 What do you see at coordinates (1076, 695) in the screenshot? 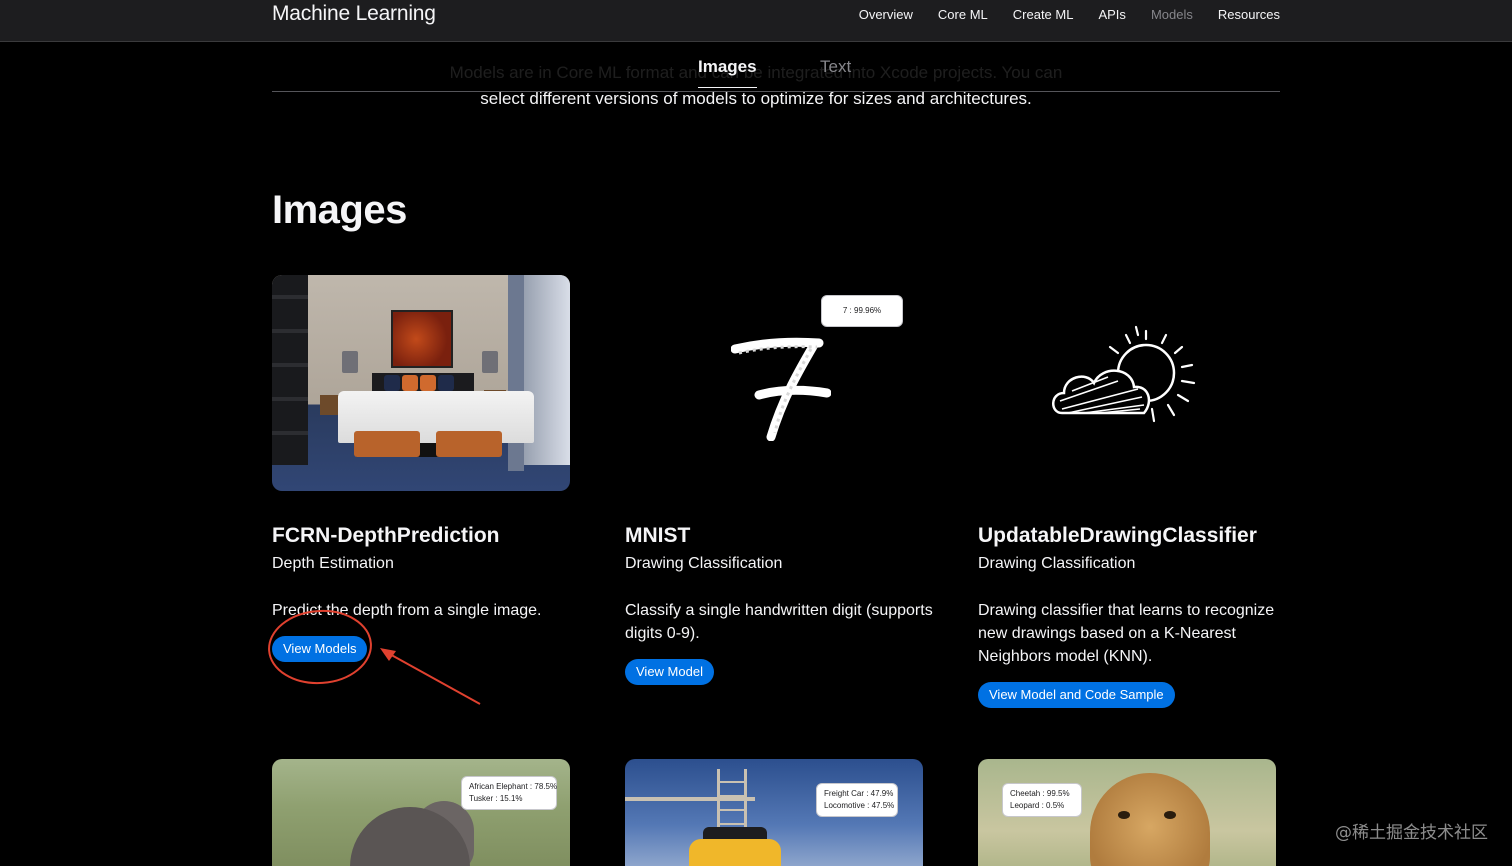
I see `view-model-and-code-sample-button: View Model and Code Sample` at bounding box center [1076, 695].